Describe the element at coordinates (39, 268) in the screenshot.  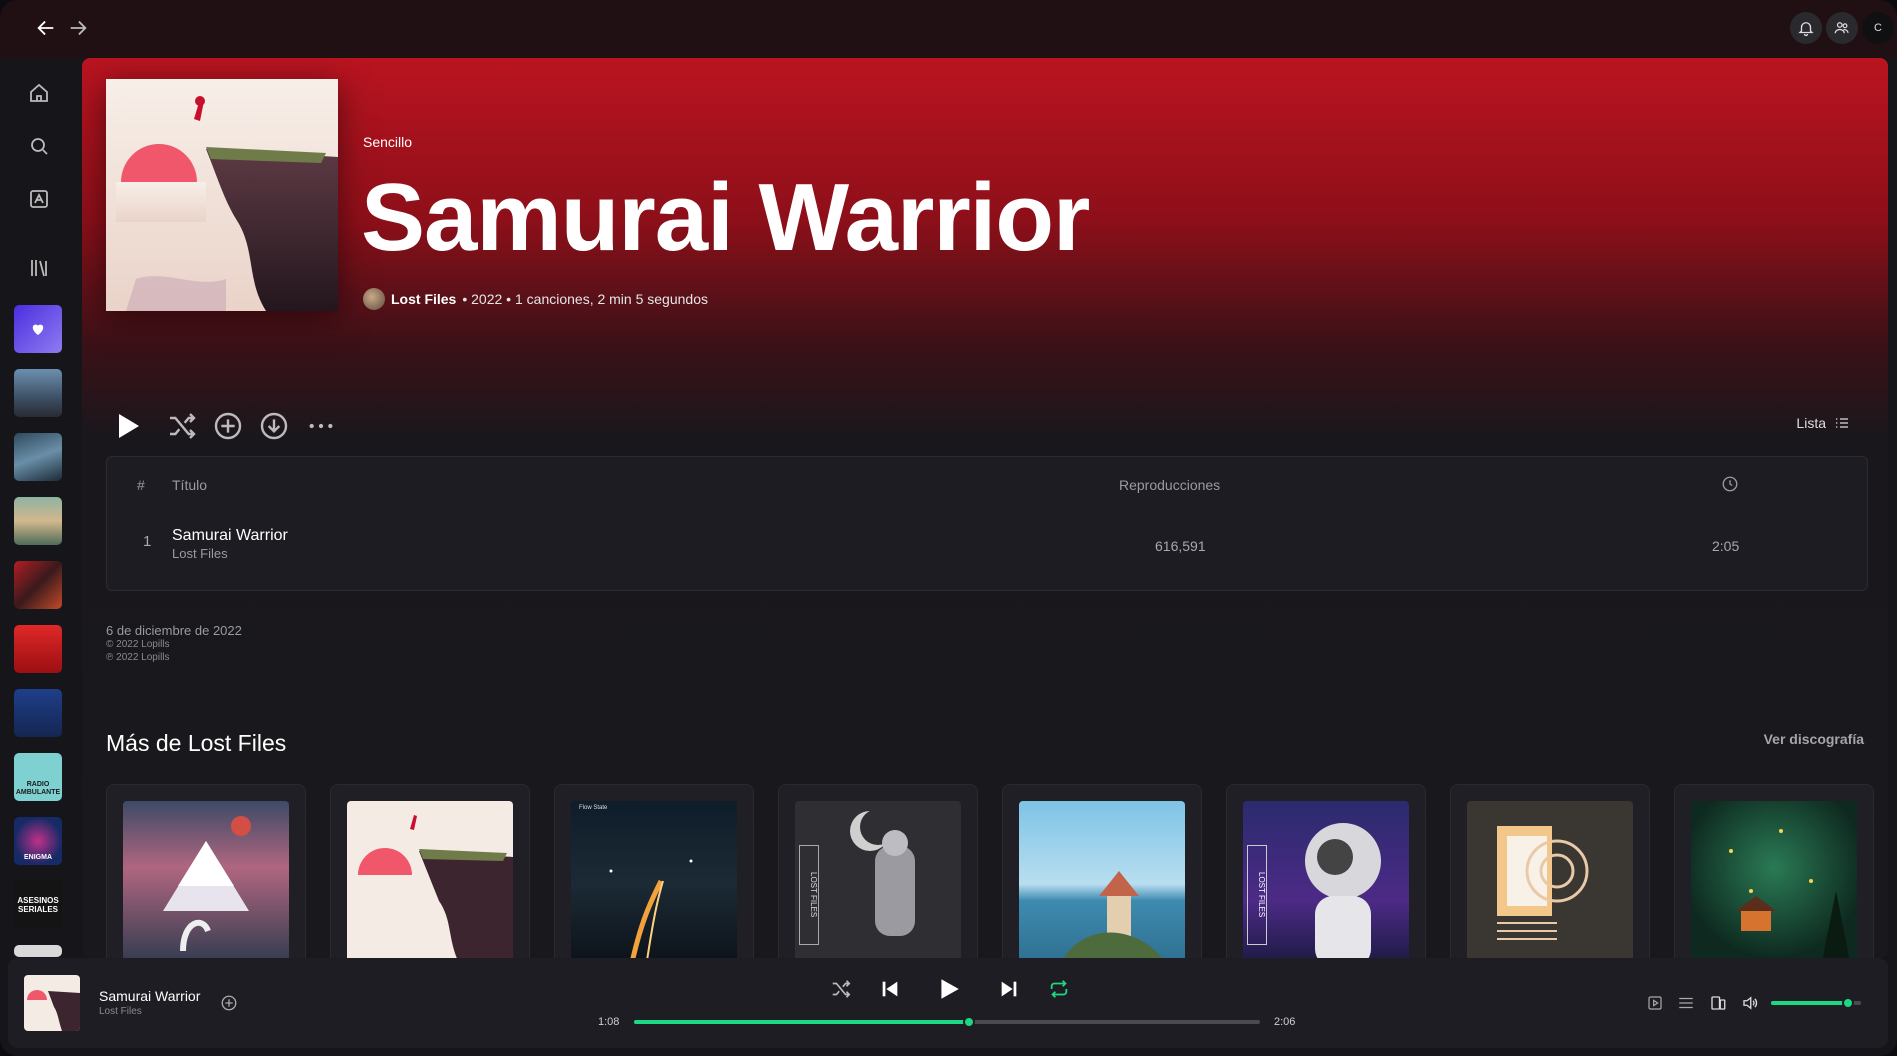
I see `library-icon` at that location.